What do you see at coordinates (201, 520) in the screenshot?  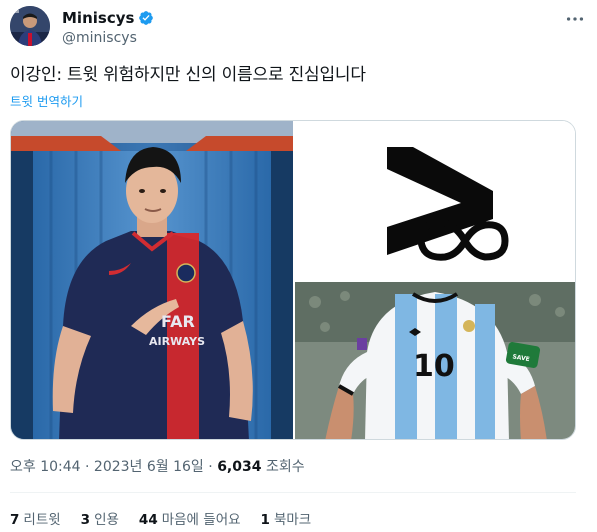 I see `likes-label: 마음에 들어요` at bounding box center [201, 520].